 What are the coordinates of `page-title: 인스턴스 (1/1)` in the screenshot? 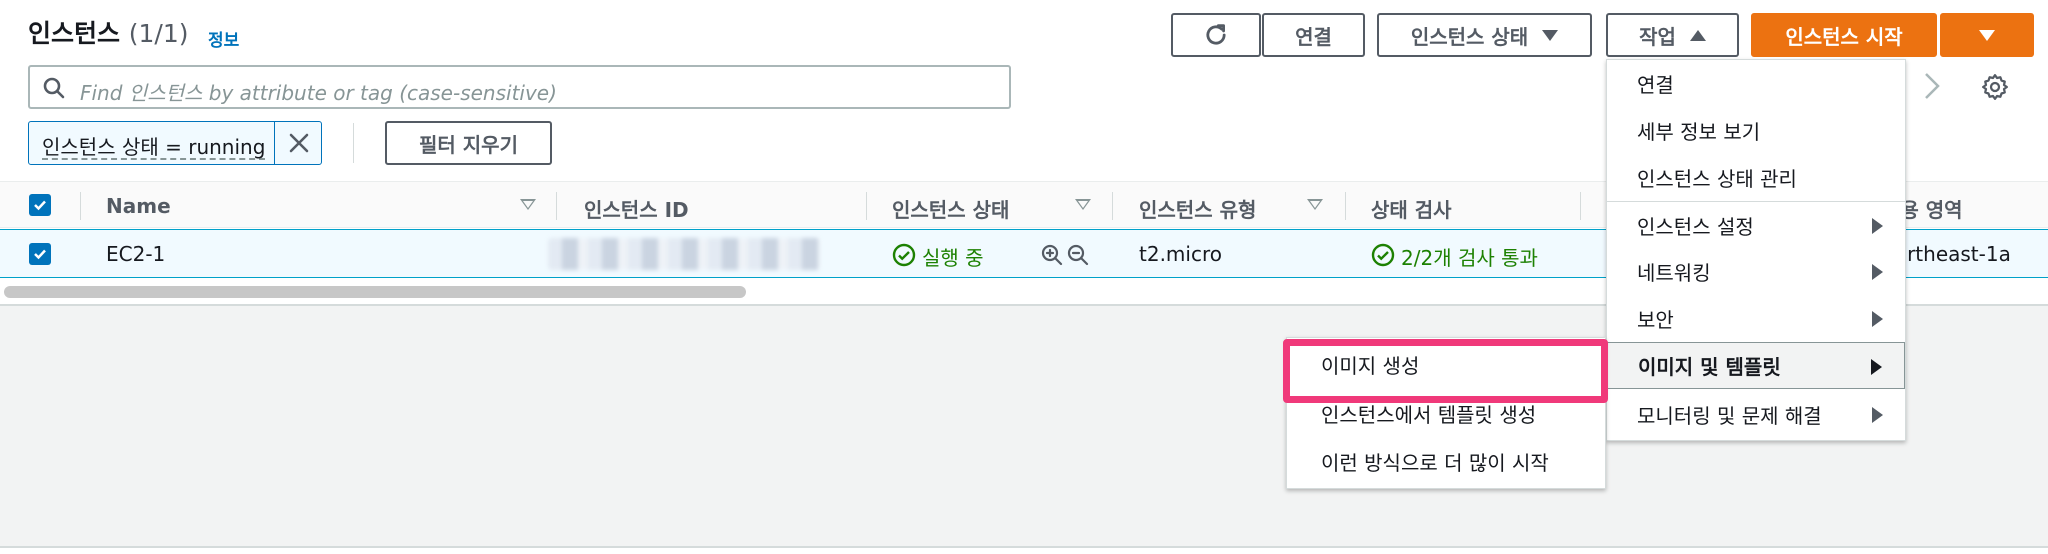 It's located at (108, 32).